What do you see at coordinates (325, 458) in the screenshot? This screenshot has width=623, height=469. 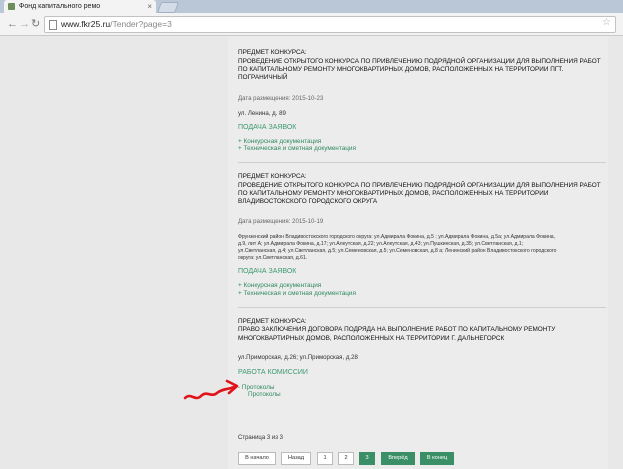 I see `page-1-button: 1` at bounding box center [325, 458].